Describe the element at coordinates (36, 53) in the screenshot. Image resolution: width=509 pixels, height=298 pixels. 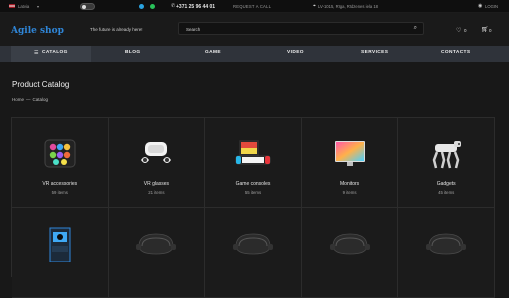
I see `menu-icon: ☰` at that location.